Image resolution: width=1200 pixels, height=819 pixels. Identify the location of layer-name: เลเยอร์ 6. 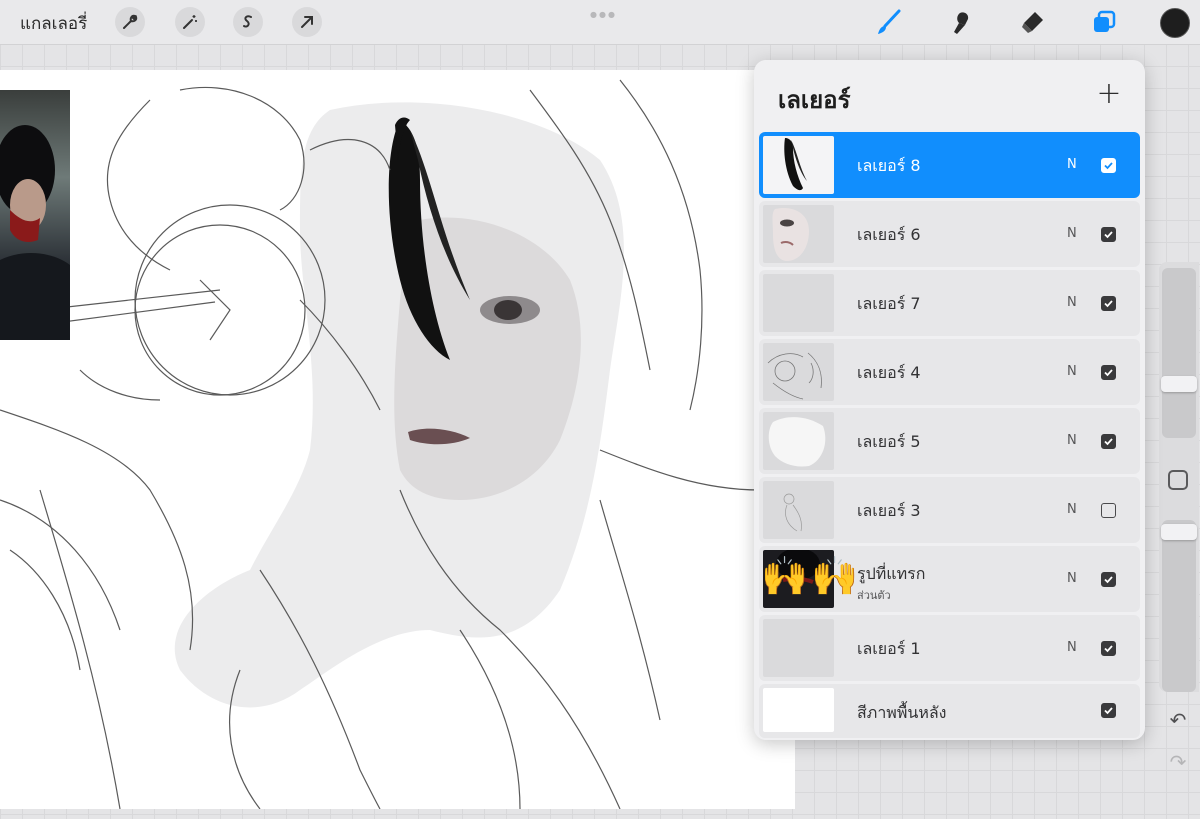
(889, 234).